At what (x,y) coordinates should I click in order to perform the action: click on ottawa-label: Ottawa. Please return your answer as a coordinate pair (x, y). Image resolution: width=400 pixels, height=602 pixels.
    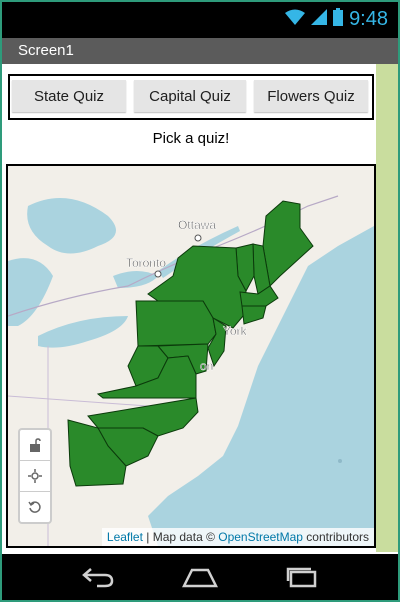
    Looking at the image, I should click on (197, 225).